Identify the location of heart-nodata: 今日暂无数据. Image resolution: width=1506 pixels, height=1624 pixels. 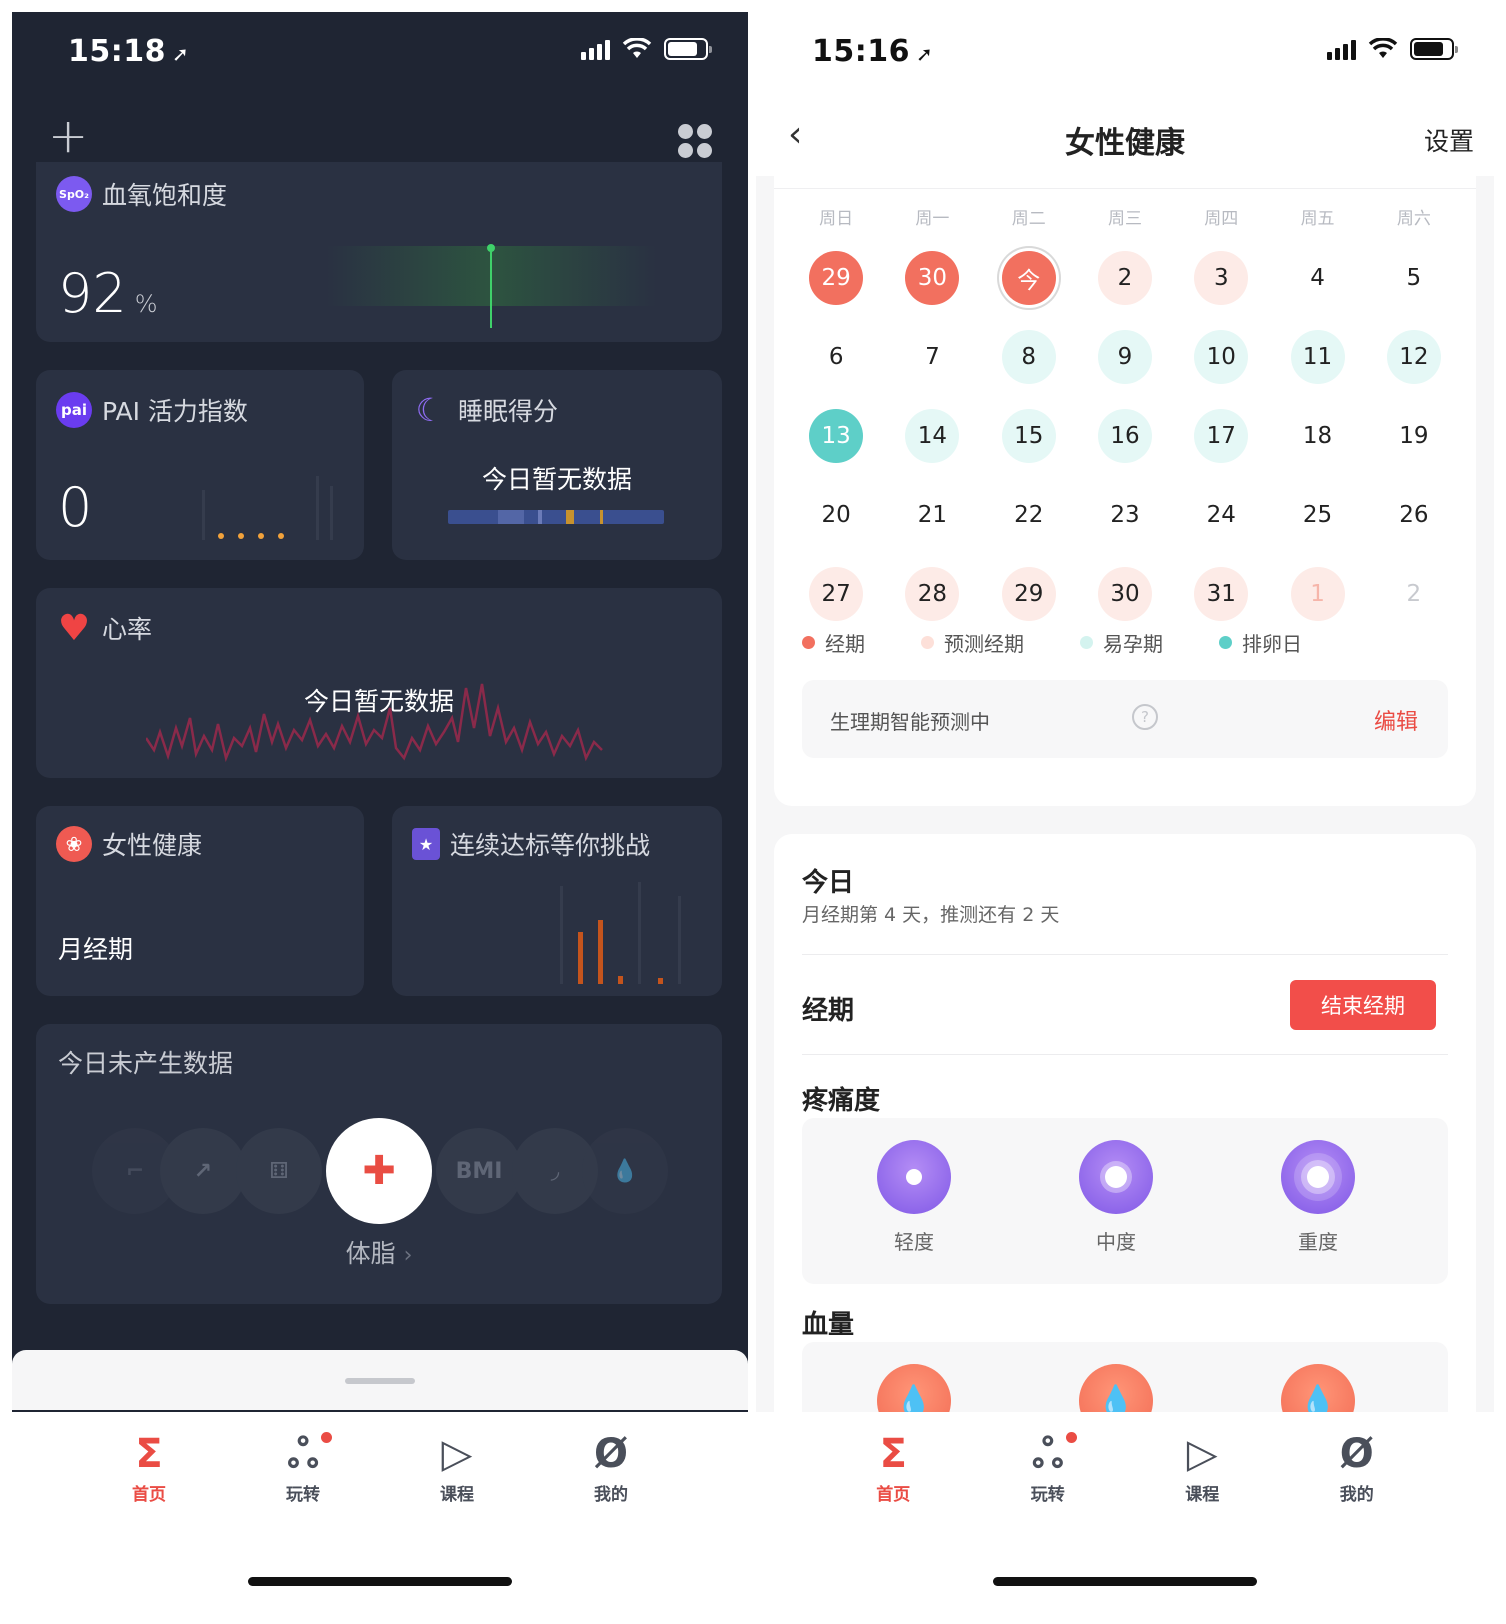
(378, 701).